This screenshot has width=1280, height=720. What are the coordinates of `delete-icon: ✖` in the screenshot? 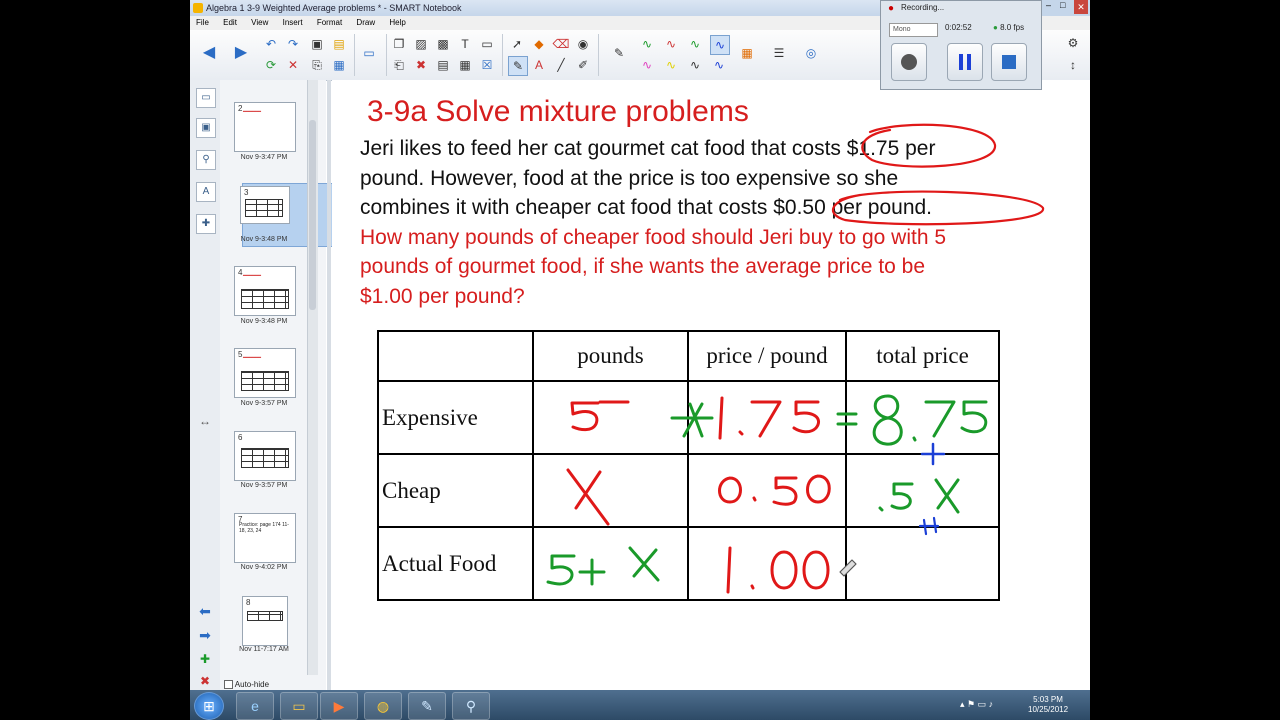 It's located at (421, 65).